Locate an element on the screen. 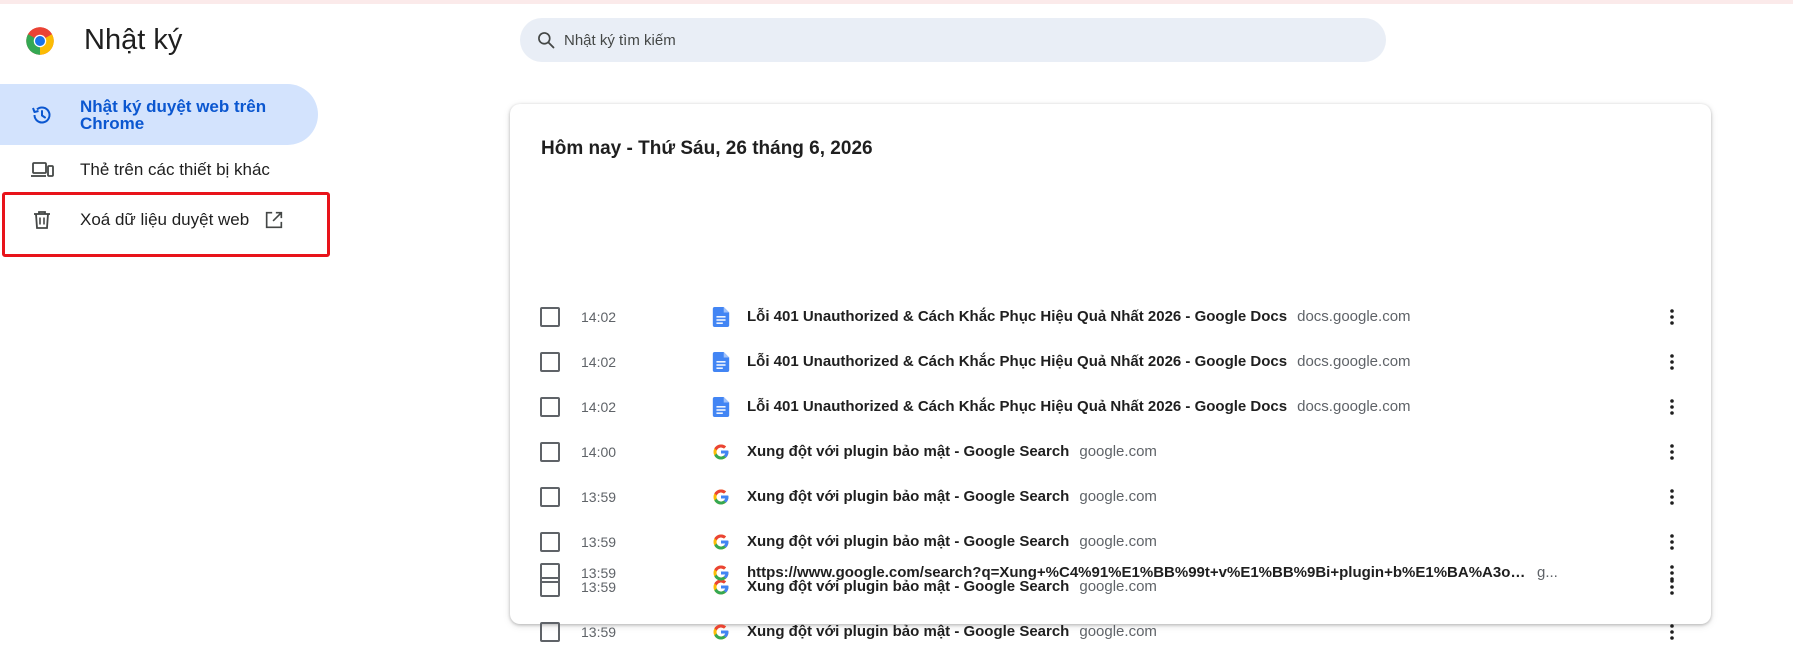  day-heading: Hôm nay - Thứ Sáu, 26 tháng 6, 2026 is located at coordinates (707, 148).